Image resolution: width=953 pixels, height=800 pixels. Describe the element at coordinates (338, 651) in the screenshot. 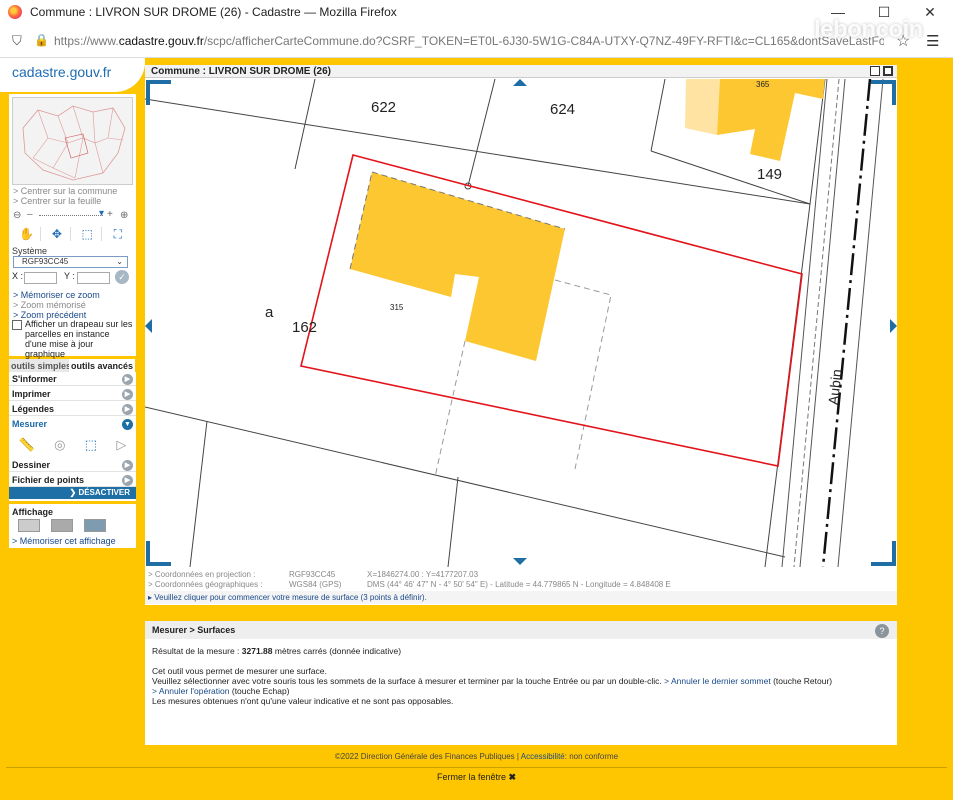

I see `measure-suffix: mètres carrés (donnée indicative)` at that location.